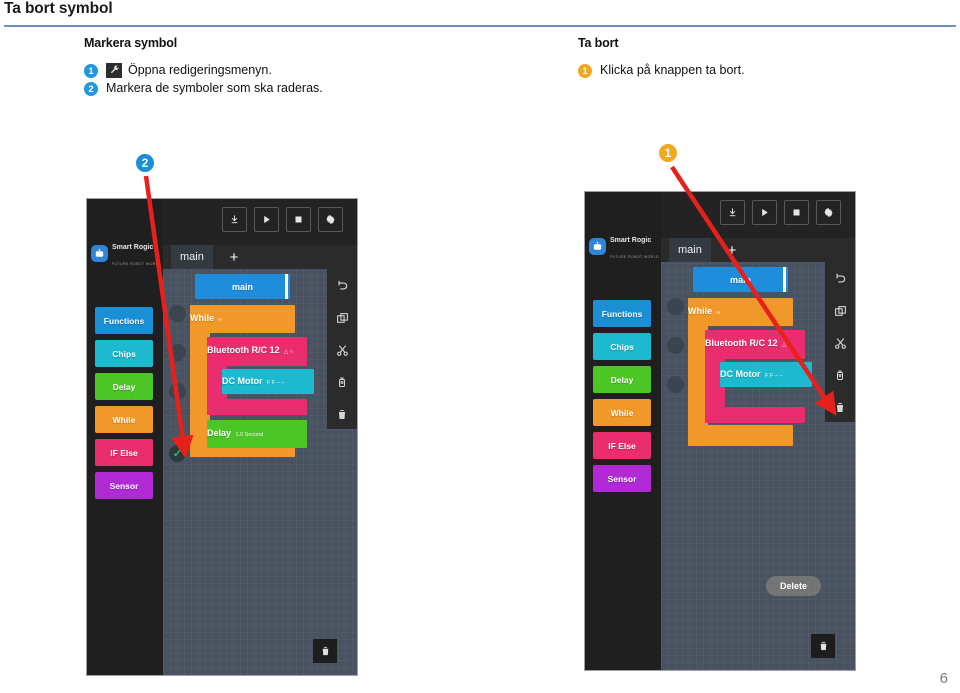 The height and width of the screenshot is (693, 960). Describe the element at coordinates (740, 435) in the screenshot. I see `block-while-foot` at that location.